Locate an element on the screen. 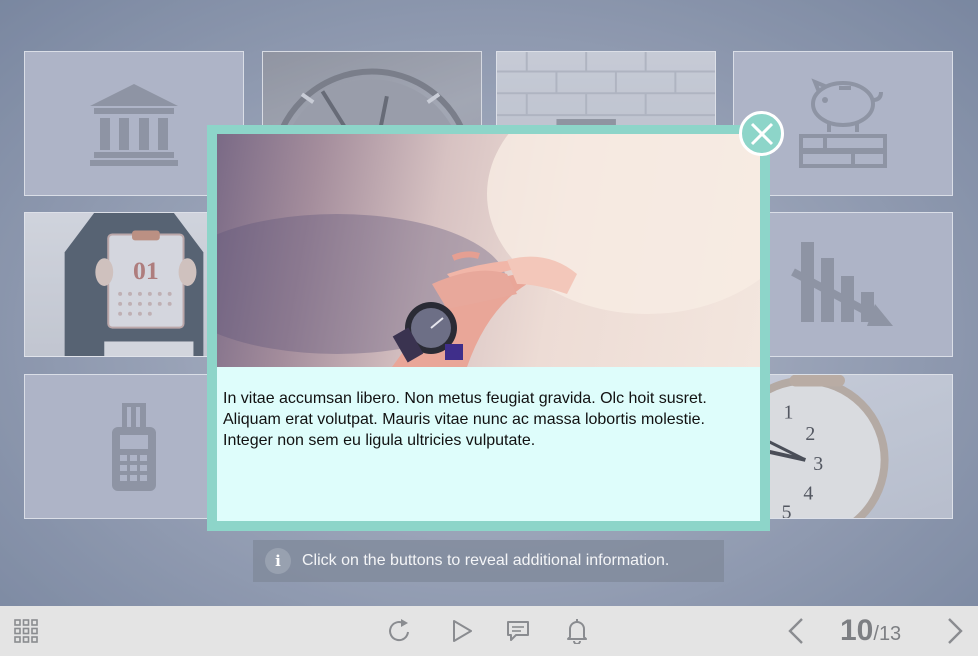 The height and width of the screenshot is (656, 978). clock-number-4: 4 is located at coordinates (808, 494).